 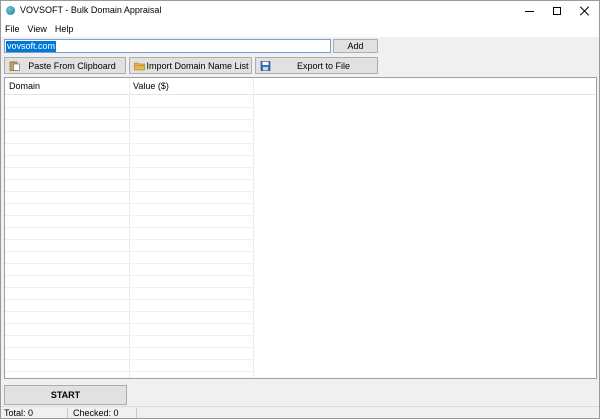 I want to click on menu-file: File, so click(x=12, y=29).